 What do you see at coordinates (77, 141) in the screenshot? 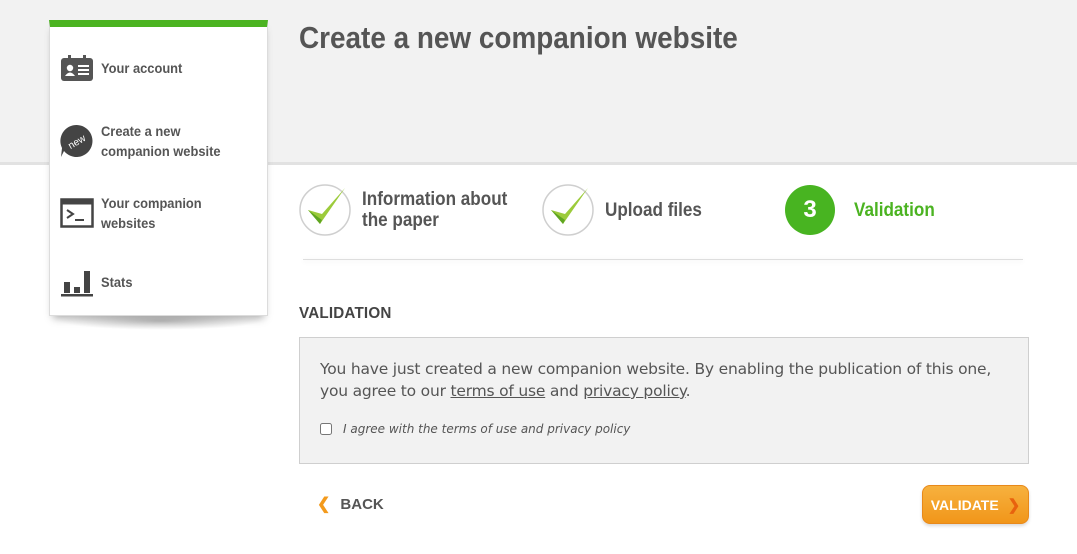
I see `new-badge-icon: new` at bounding box center [77, 141].